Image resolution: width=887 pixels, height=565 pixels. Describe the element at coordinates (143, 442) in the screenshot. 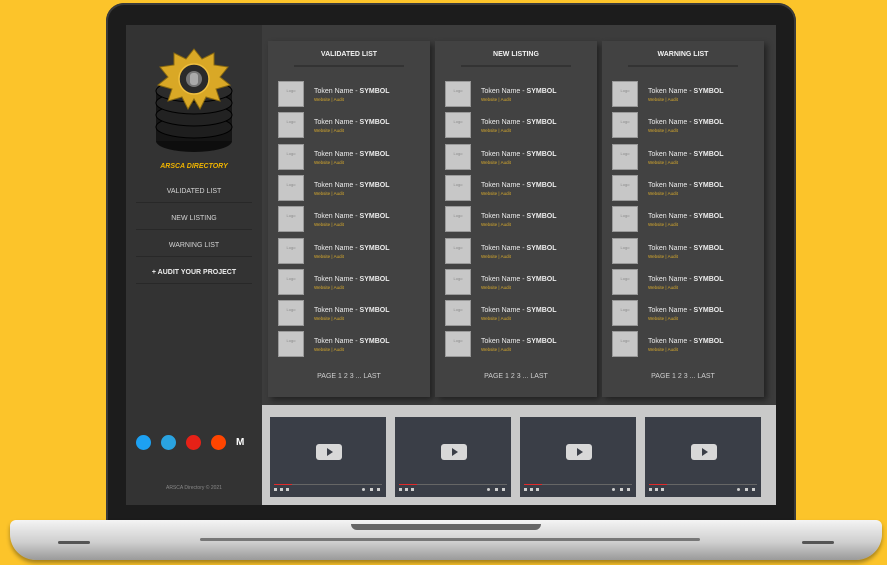

I see `twitter-icon` at that location.